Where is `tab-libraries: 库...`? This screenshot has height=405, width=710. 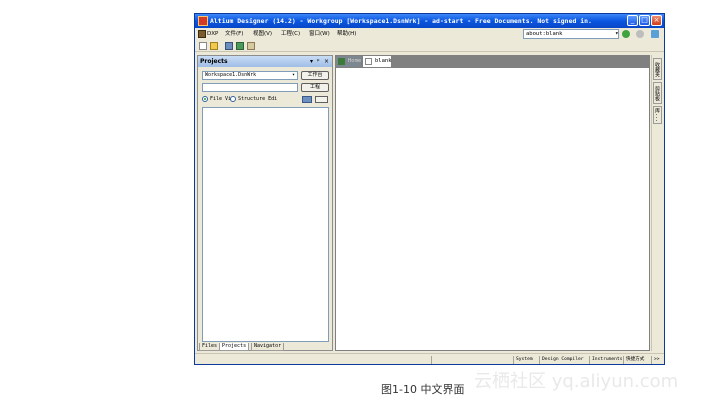
tab-libraries: 库... is located at coordinates (657, 115).